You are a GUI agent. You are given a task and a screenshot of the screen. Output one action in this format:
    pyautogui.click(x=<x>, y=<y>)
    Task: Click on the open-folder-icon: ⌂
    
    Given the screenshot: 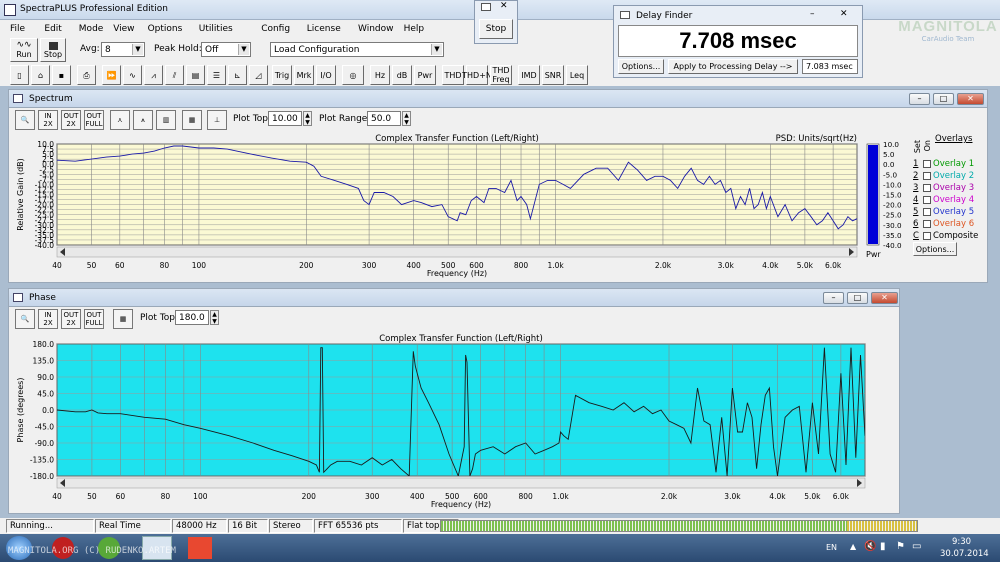 What is the action you would take?
    pyautogui.click(x=40, y=75)
    